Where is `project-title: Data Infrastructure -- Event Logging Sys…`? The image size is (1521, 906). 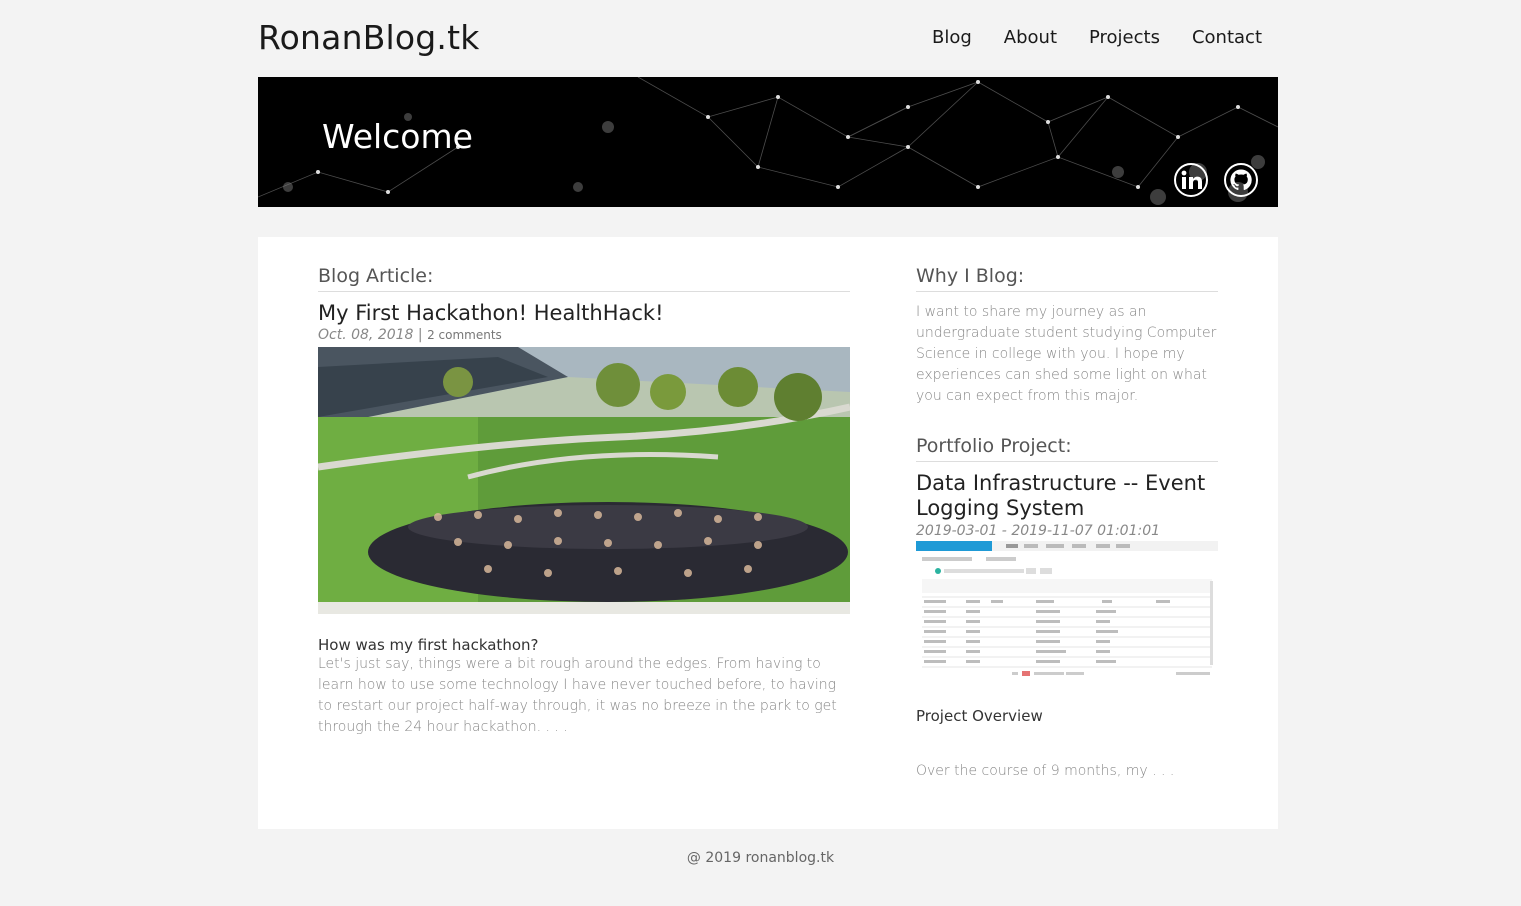
project-title: Data Infrastructure -- Event Logging Sys… is located at coordinates (1067, 496).